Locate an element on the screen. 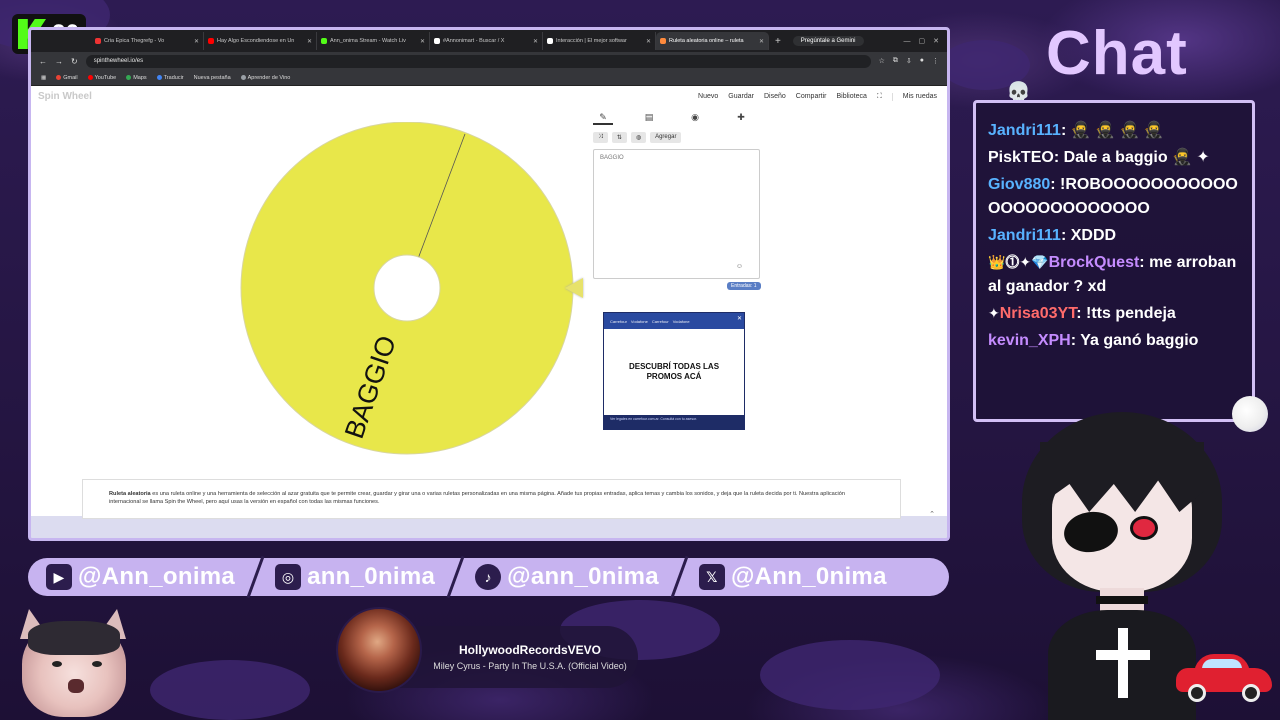  moon-decoration is located at coordinates (1250, 414).